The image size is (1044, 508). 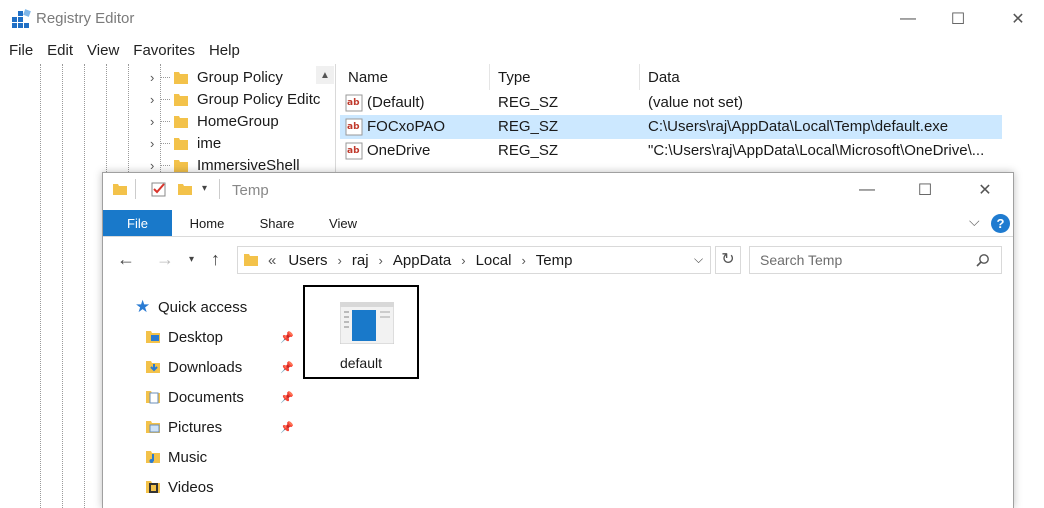 What do you see at coordinates (307, 260) in the screenshot?
I see `breadcrumb-users: Users` at bounding box center [307, 260].